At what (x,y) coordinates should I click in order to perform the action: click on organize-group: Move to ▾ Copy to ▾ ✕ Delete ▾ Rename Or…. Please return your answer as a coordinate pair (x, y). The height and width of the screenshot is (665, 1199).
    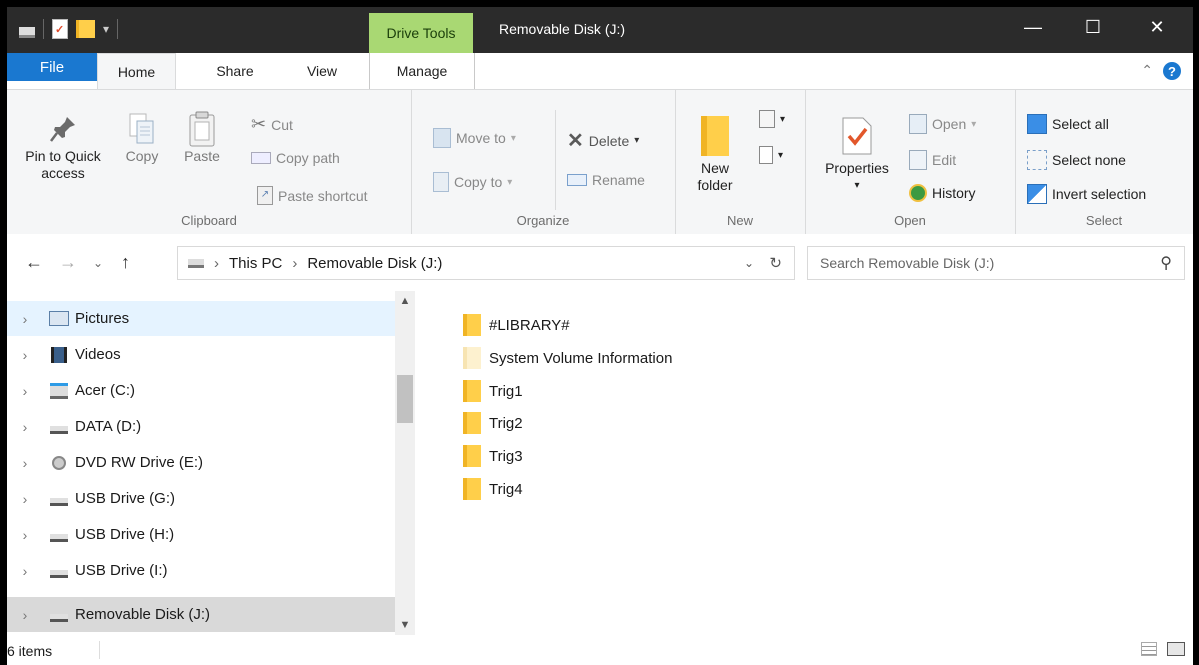
    Looking at the image, I should click on (543, 162).